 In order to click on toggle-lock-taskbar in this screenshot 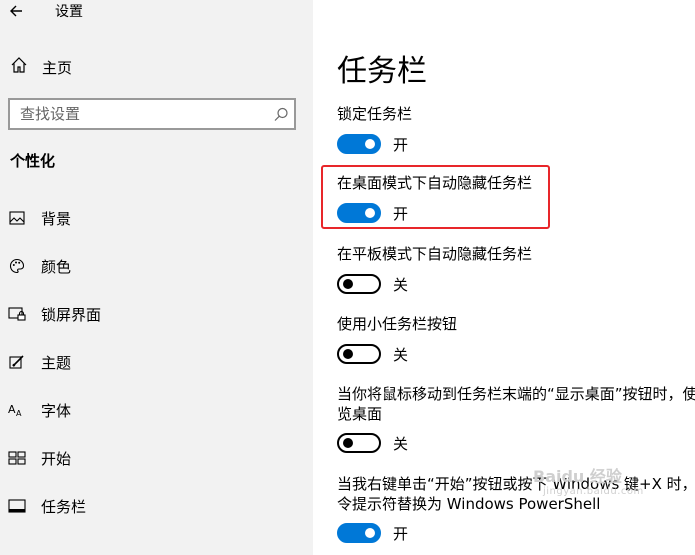, I will do `click(359, 144)`.